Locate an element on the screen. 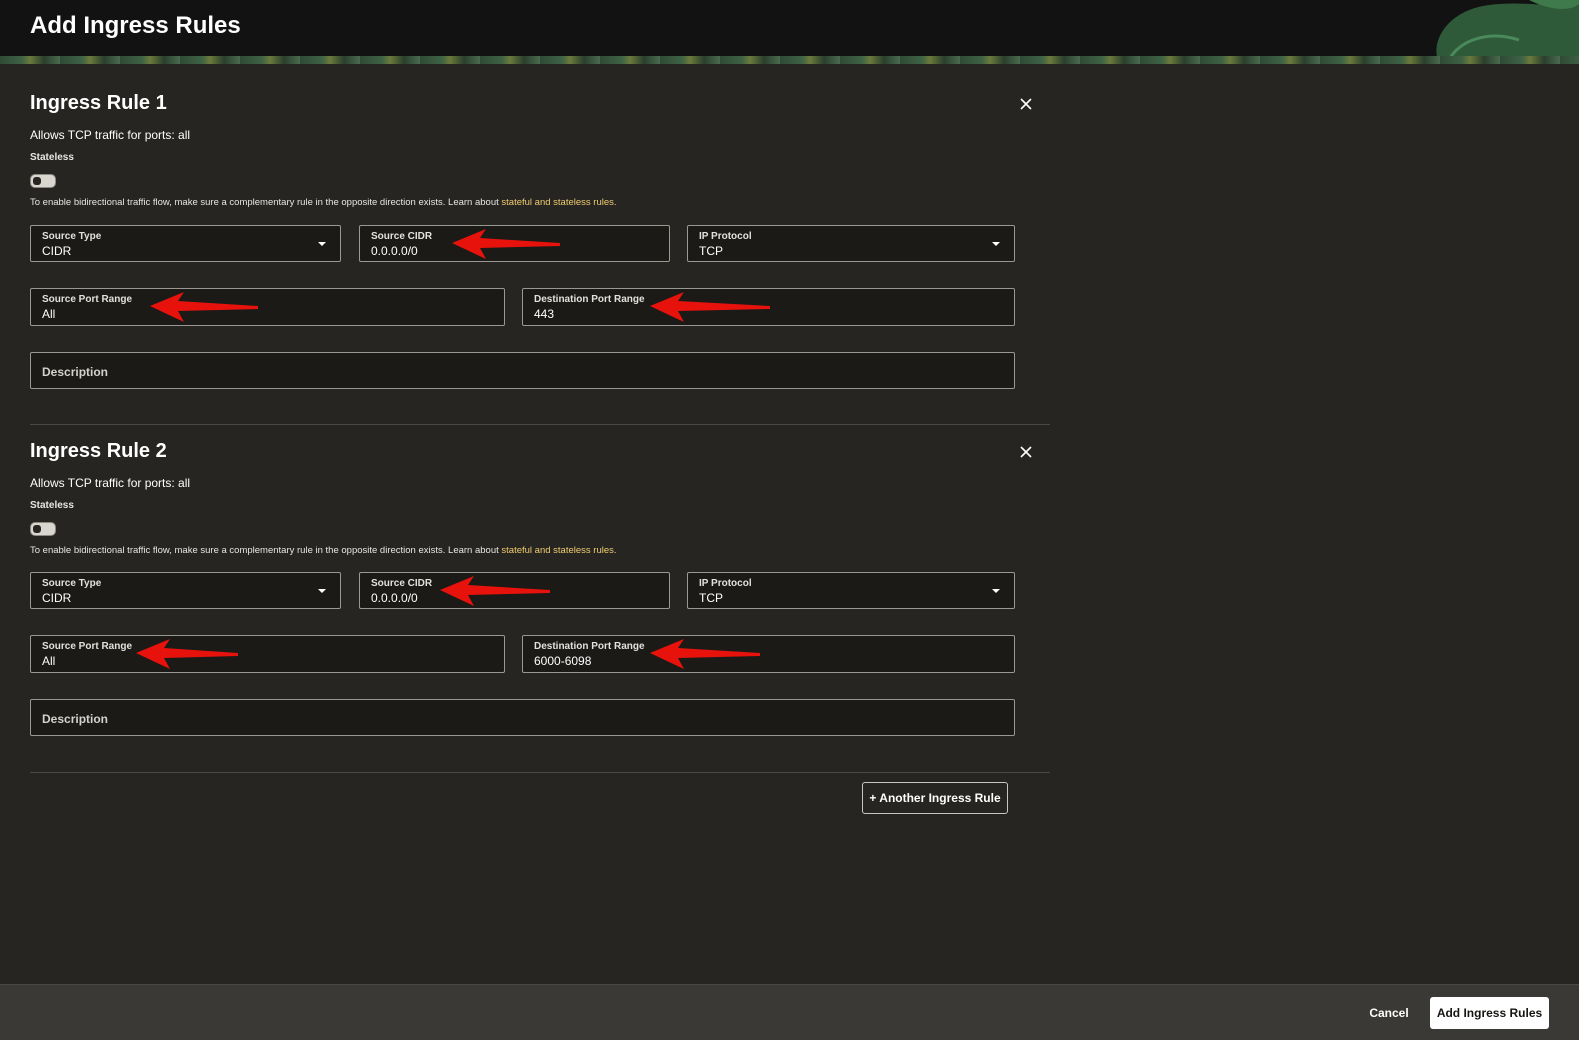  cancel-button: Cancel is located at coordinates (1389, 1013).